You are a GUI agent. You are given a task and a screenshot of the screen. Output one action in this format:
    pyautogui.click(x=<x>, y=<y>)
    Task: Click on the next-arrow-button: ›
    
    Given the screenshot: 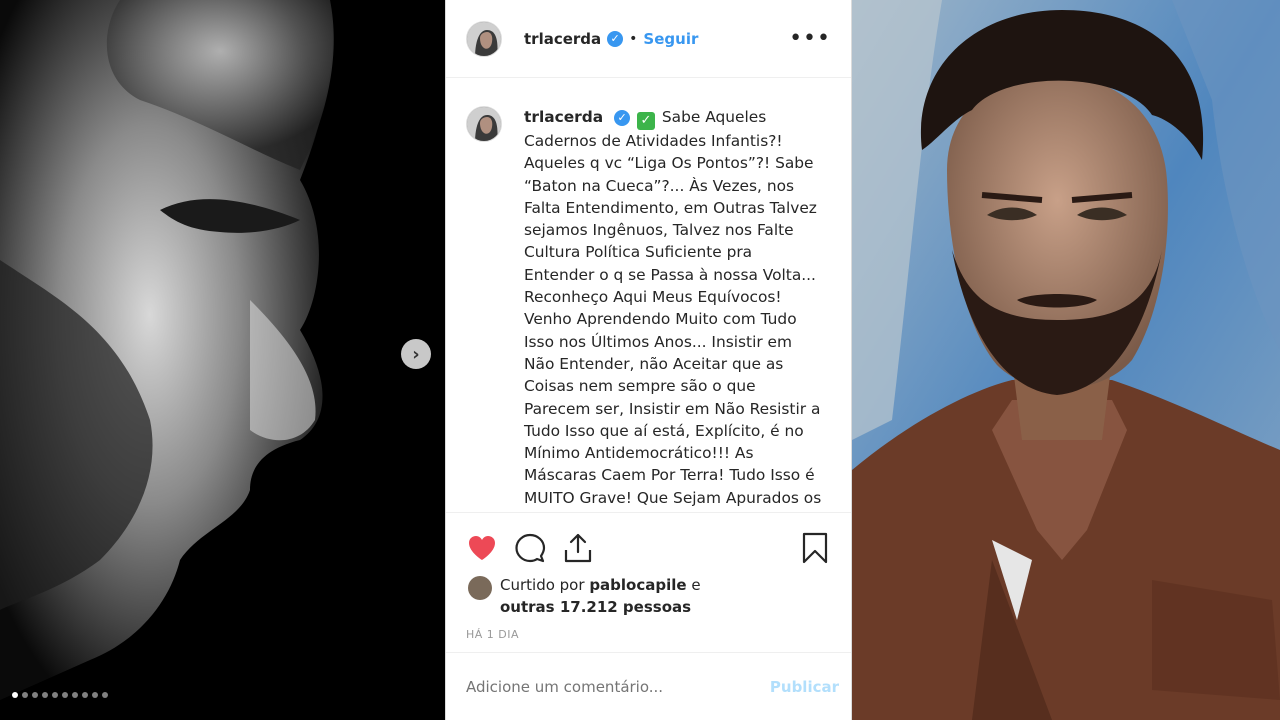 What is the action you would take?
    pyautogui.click(x=416, y=354)
    